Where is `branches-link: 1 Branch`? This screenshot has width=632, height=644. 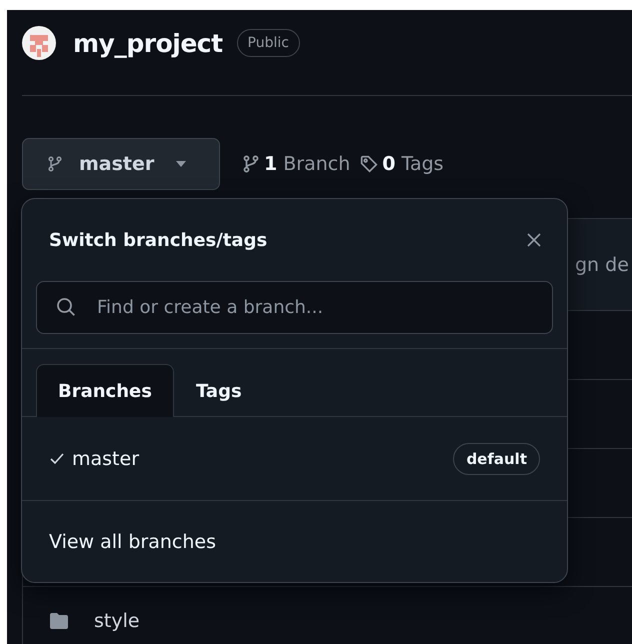
branches-link: 1 Branch is located at coordinates (296, 164).